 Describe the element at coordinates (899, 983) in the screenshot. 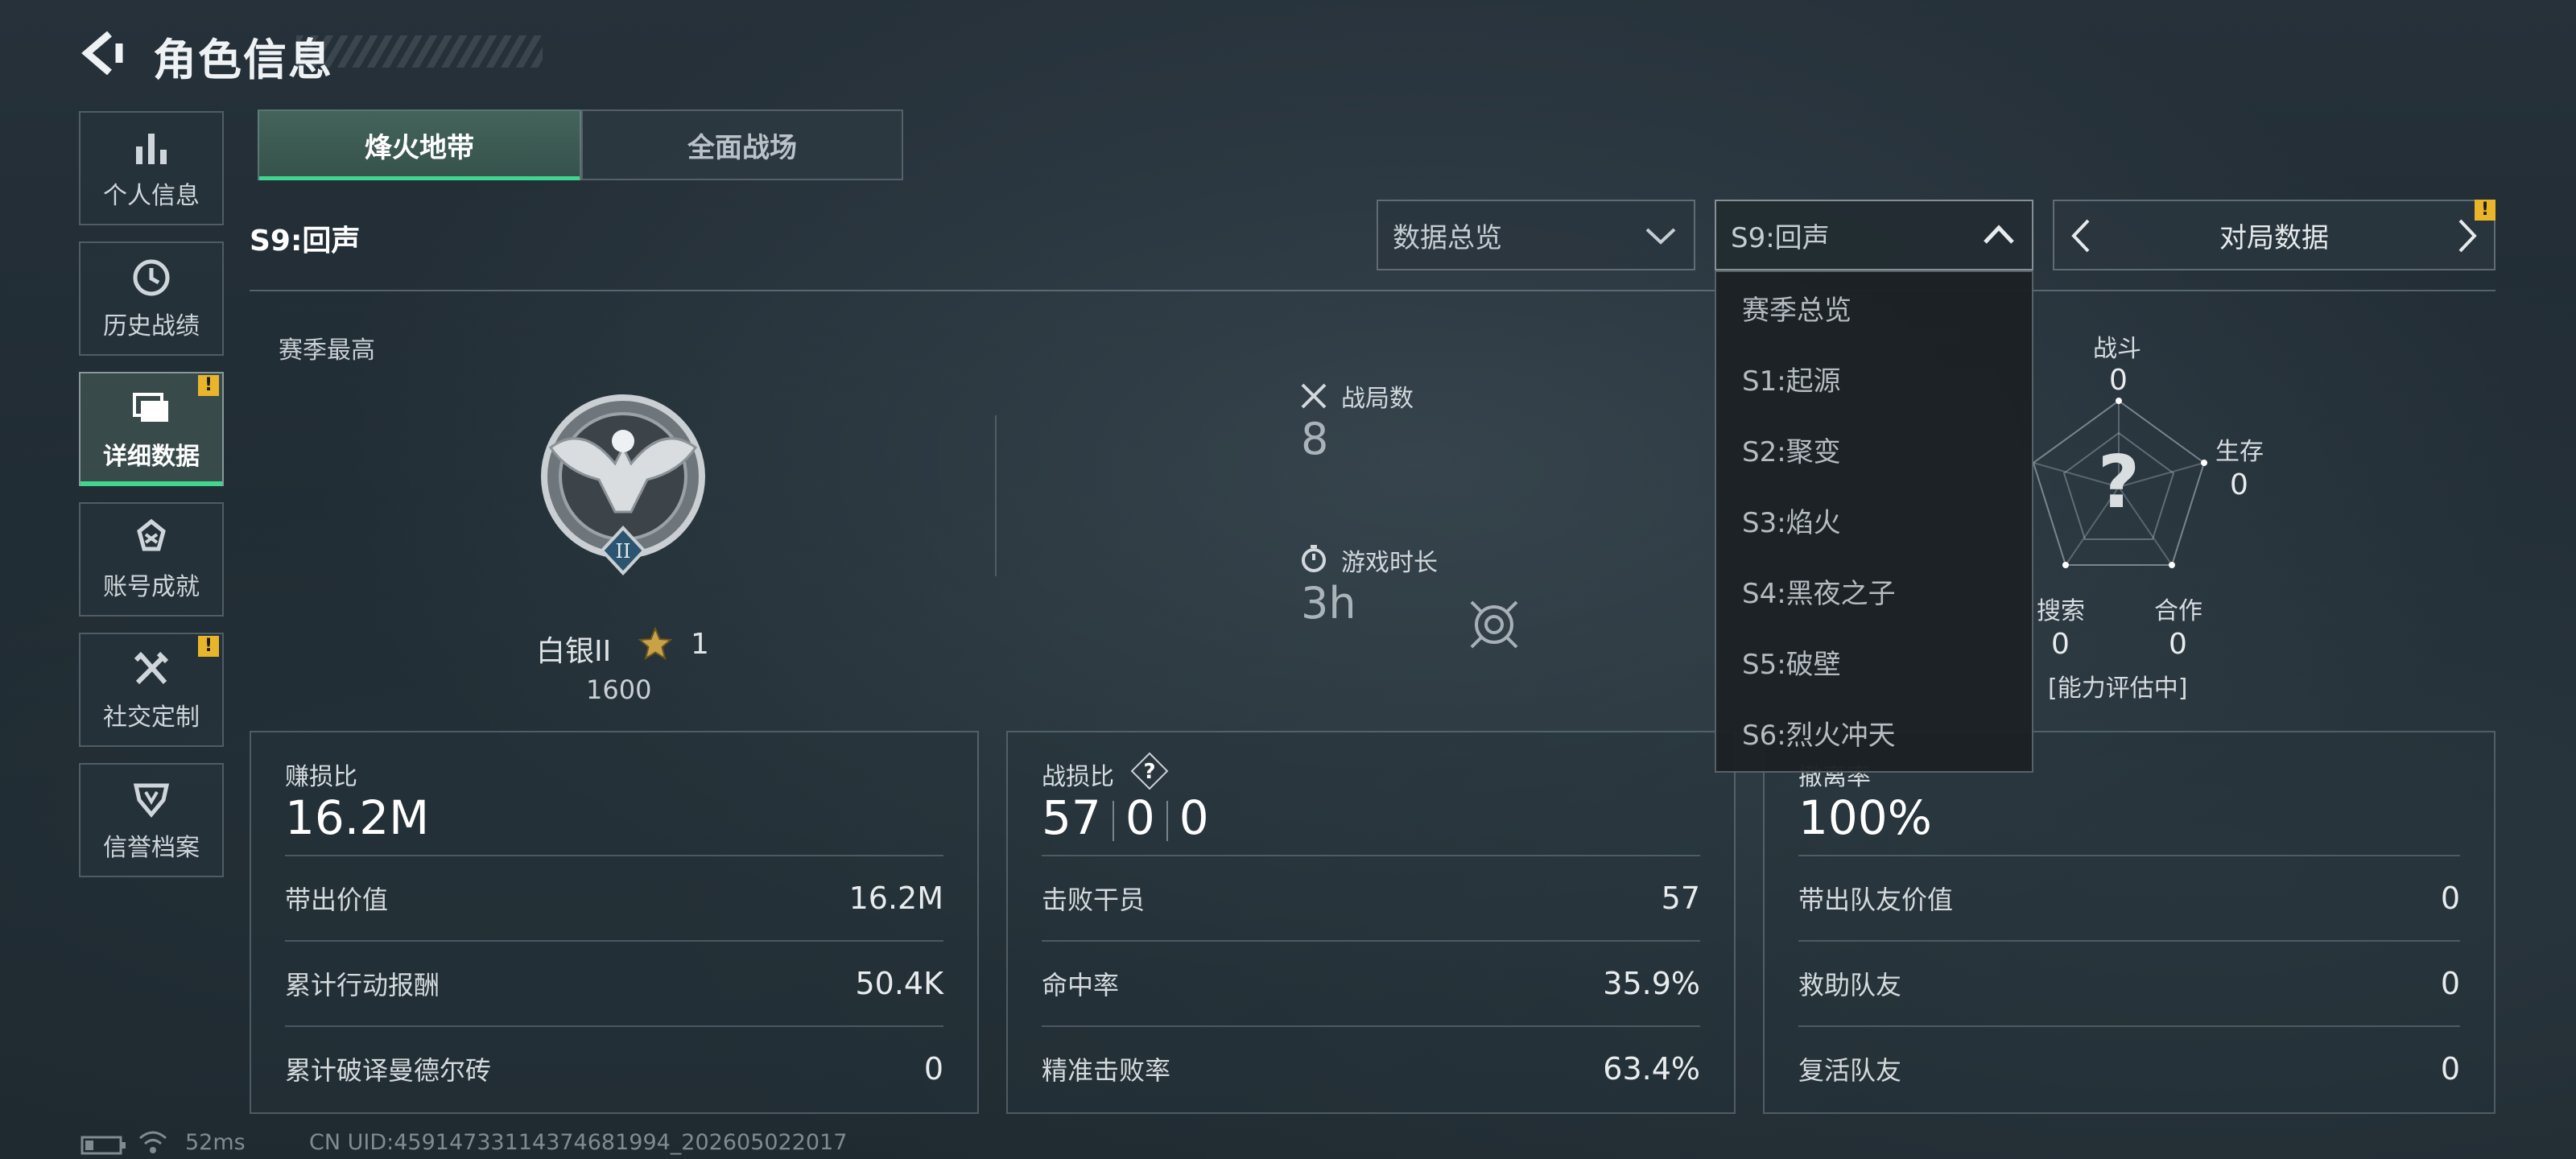

I see `row-value: 50.4K` at that location.